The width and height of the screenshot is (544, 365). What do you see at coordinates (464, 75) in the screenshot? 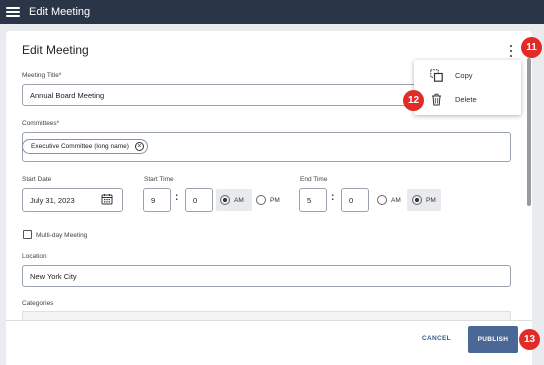
I see `menu-item-copy-label: Copy` at bounding box center [464, 75].